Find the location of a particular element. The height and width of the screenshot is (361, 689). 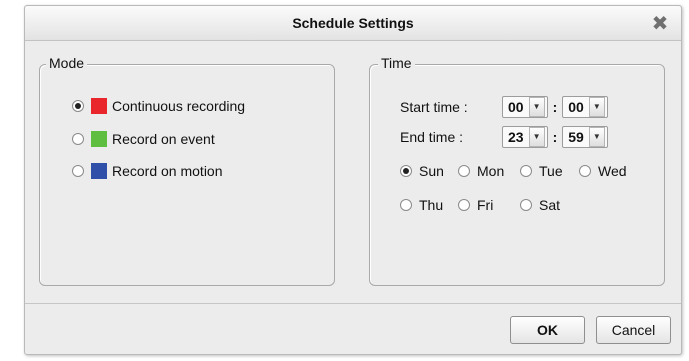

mode-option-label: Record on motion is located at coordinates (167, 171).